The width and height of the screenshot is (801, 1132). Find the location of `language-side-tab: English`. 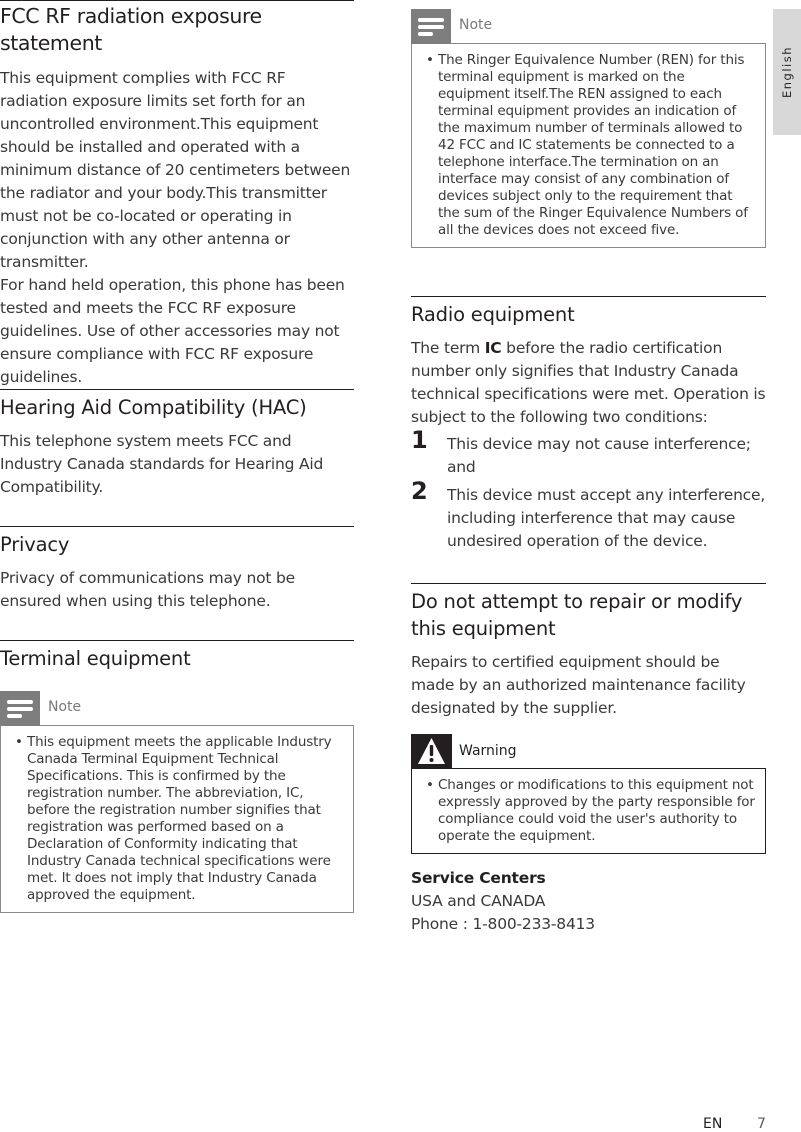

language-side-tab: English is located at coordinates (787, 72).